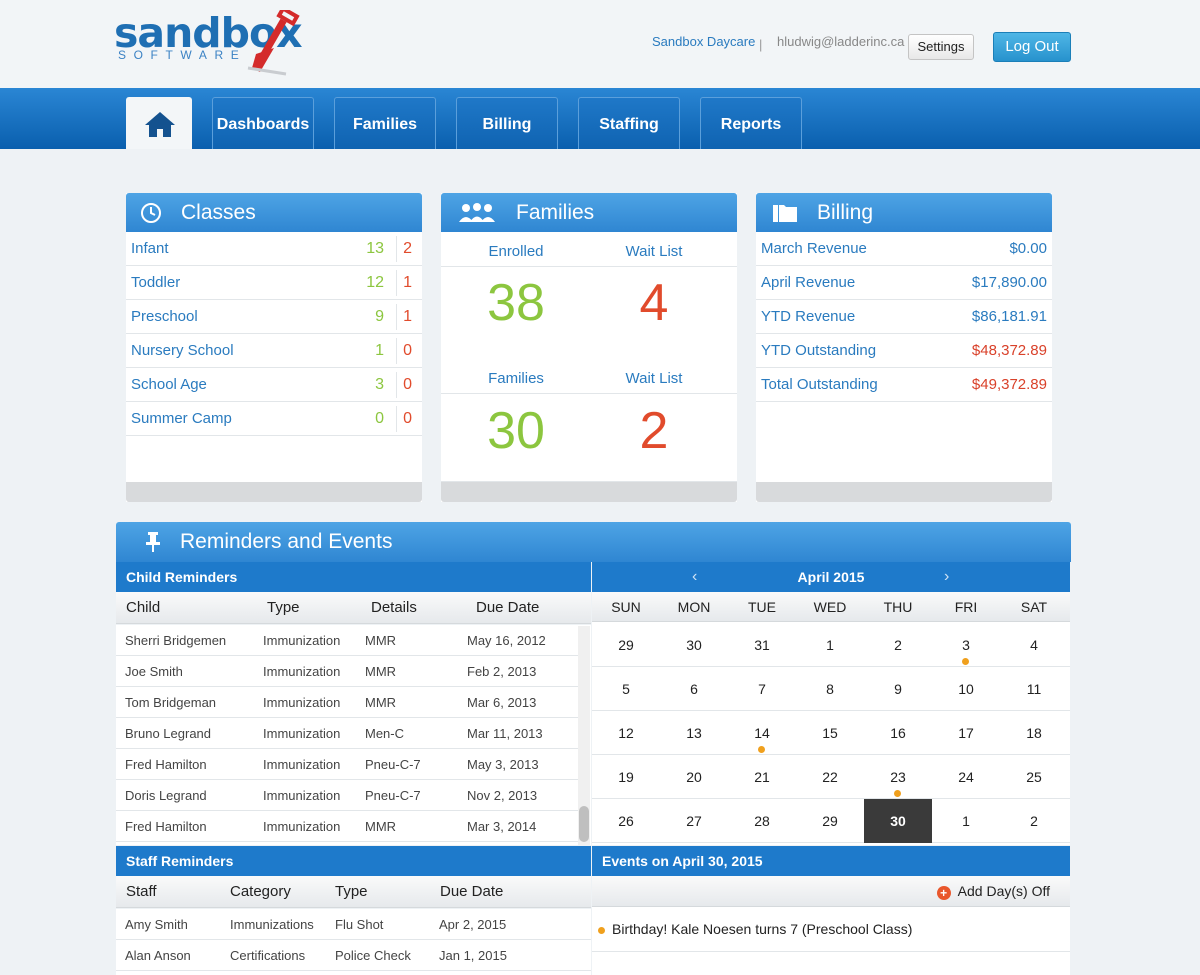 The width and height of the screenshot is (1200, 975). What do you see at coordinates (966, 689) in the screenshot?
I see `calendar-day: 10` at bounding box center [966, 689].